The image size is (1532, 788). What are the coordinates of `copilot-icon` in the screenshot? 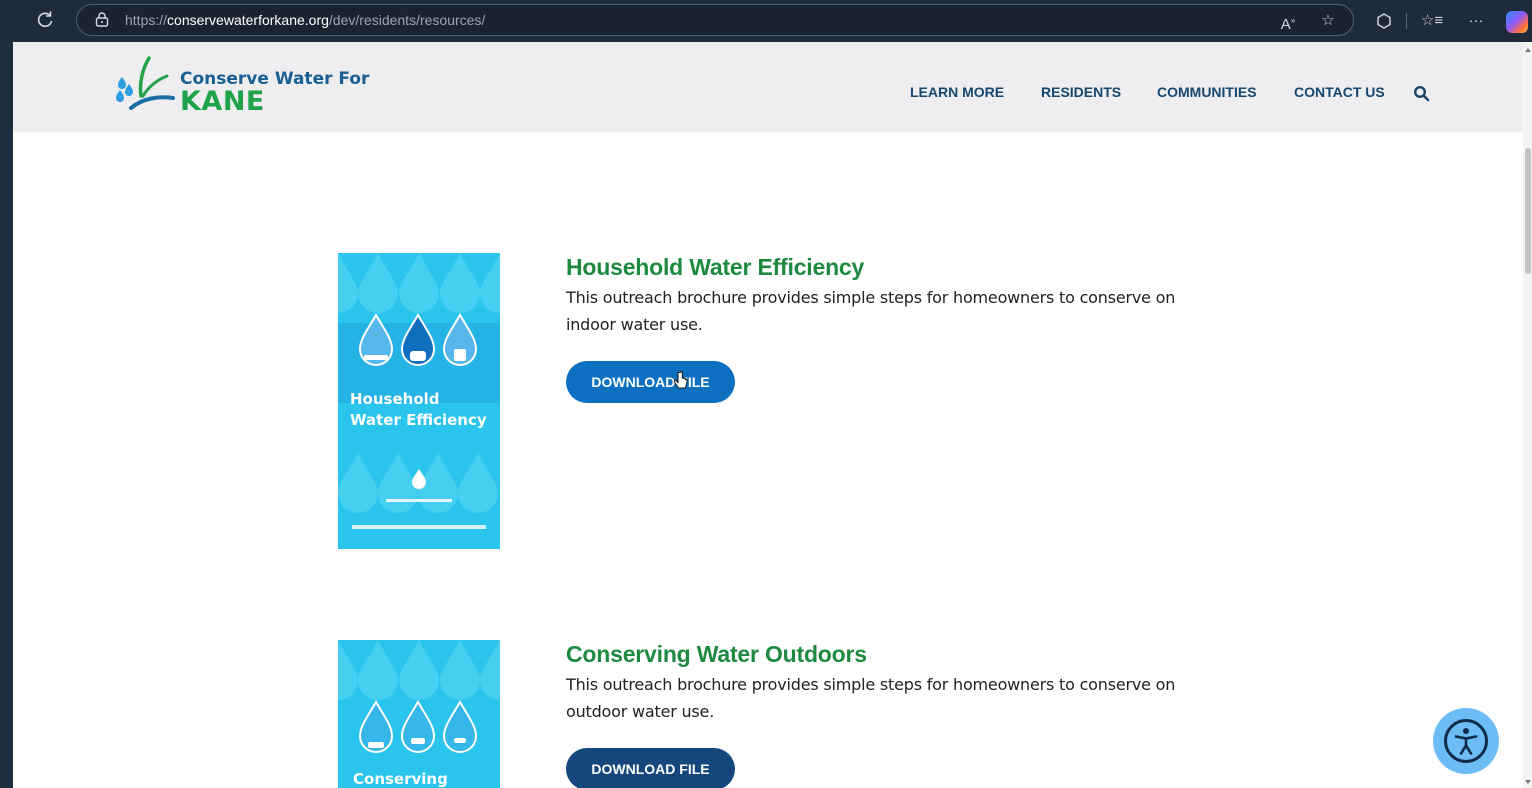 It's located at (1517, 22).